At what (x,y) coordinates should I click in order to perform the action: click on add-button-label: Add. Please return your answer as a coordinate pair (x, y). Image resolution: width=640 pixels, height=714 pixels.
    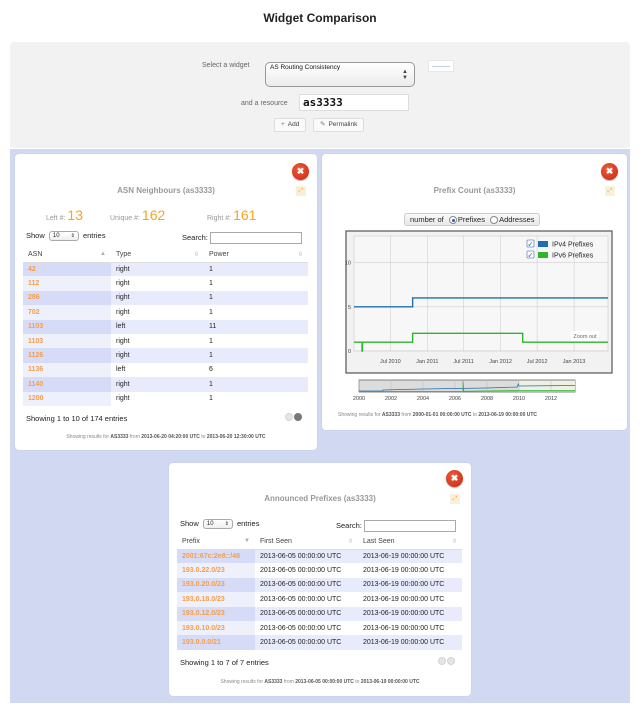
    Looking at the image, I should click on (293, 124).